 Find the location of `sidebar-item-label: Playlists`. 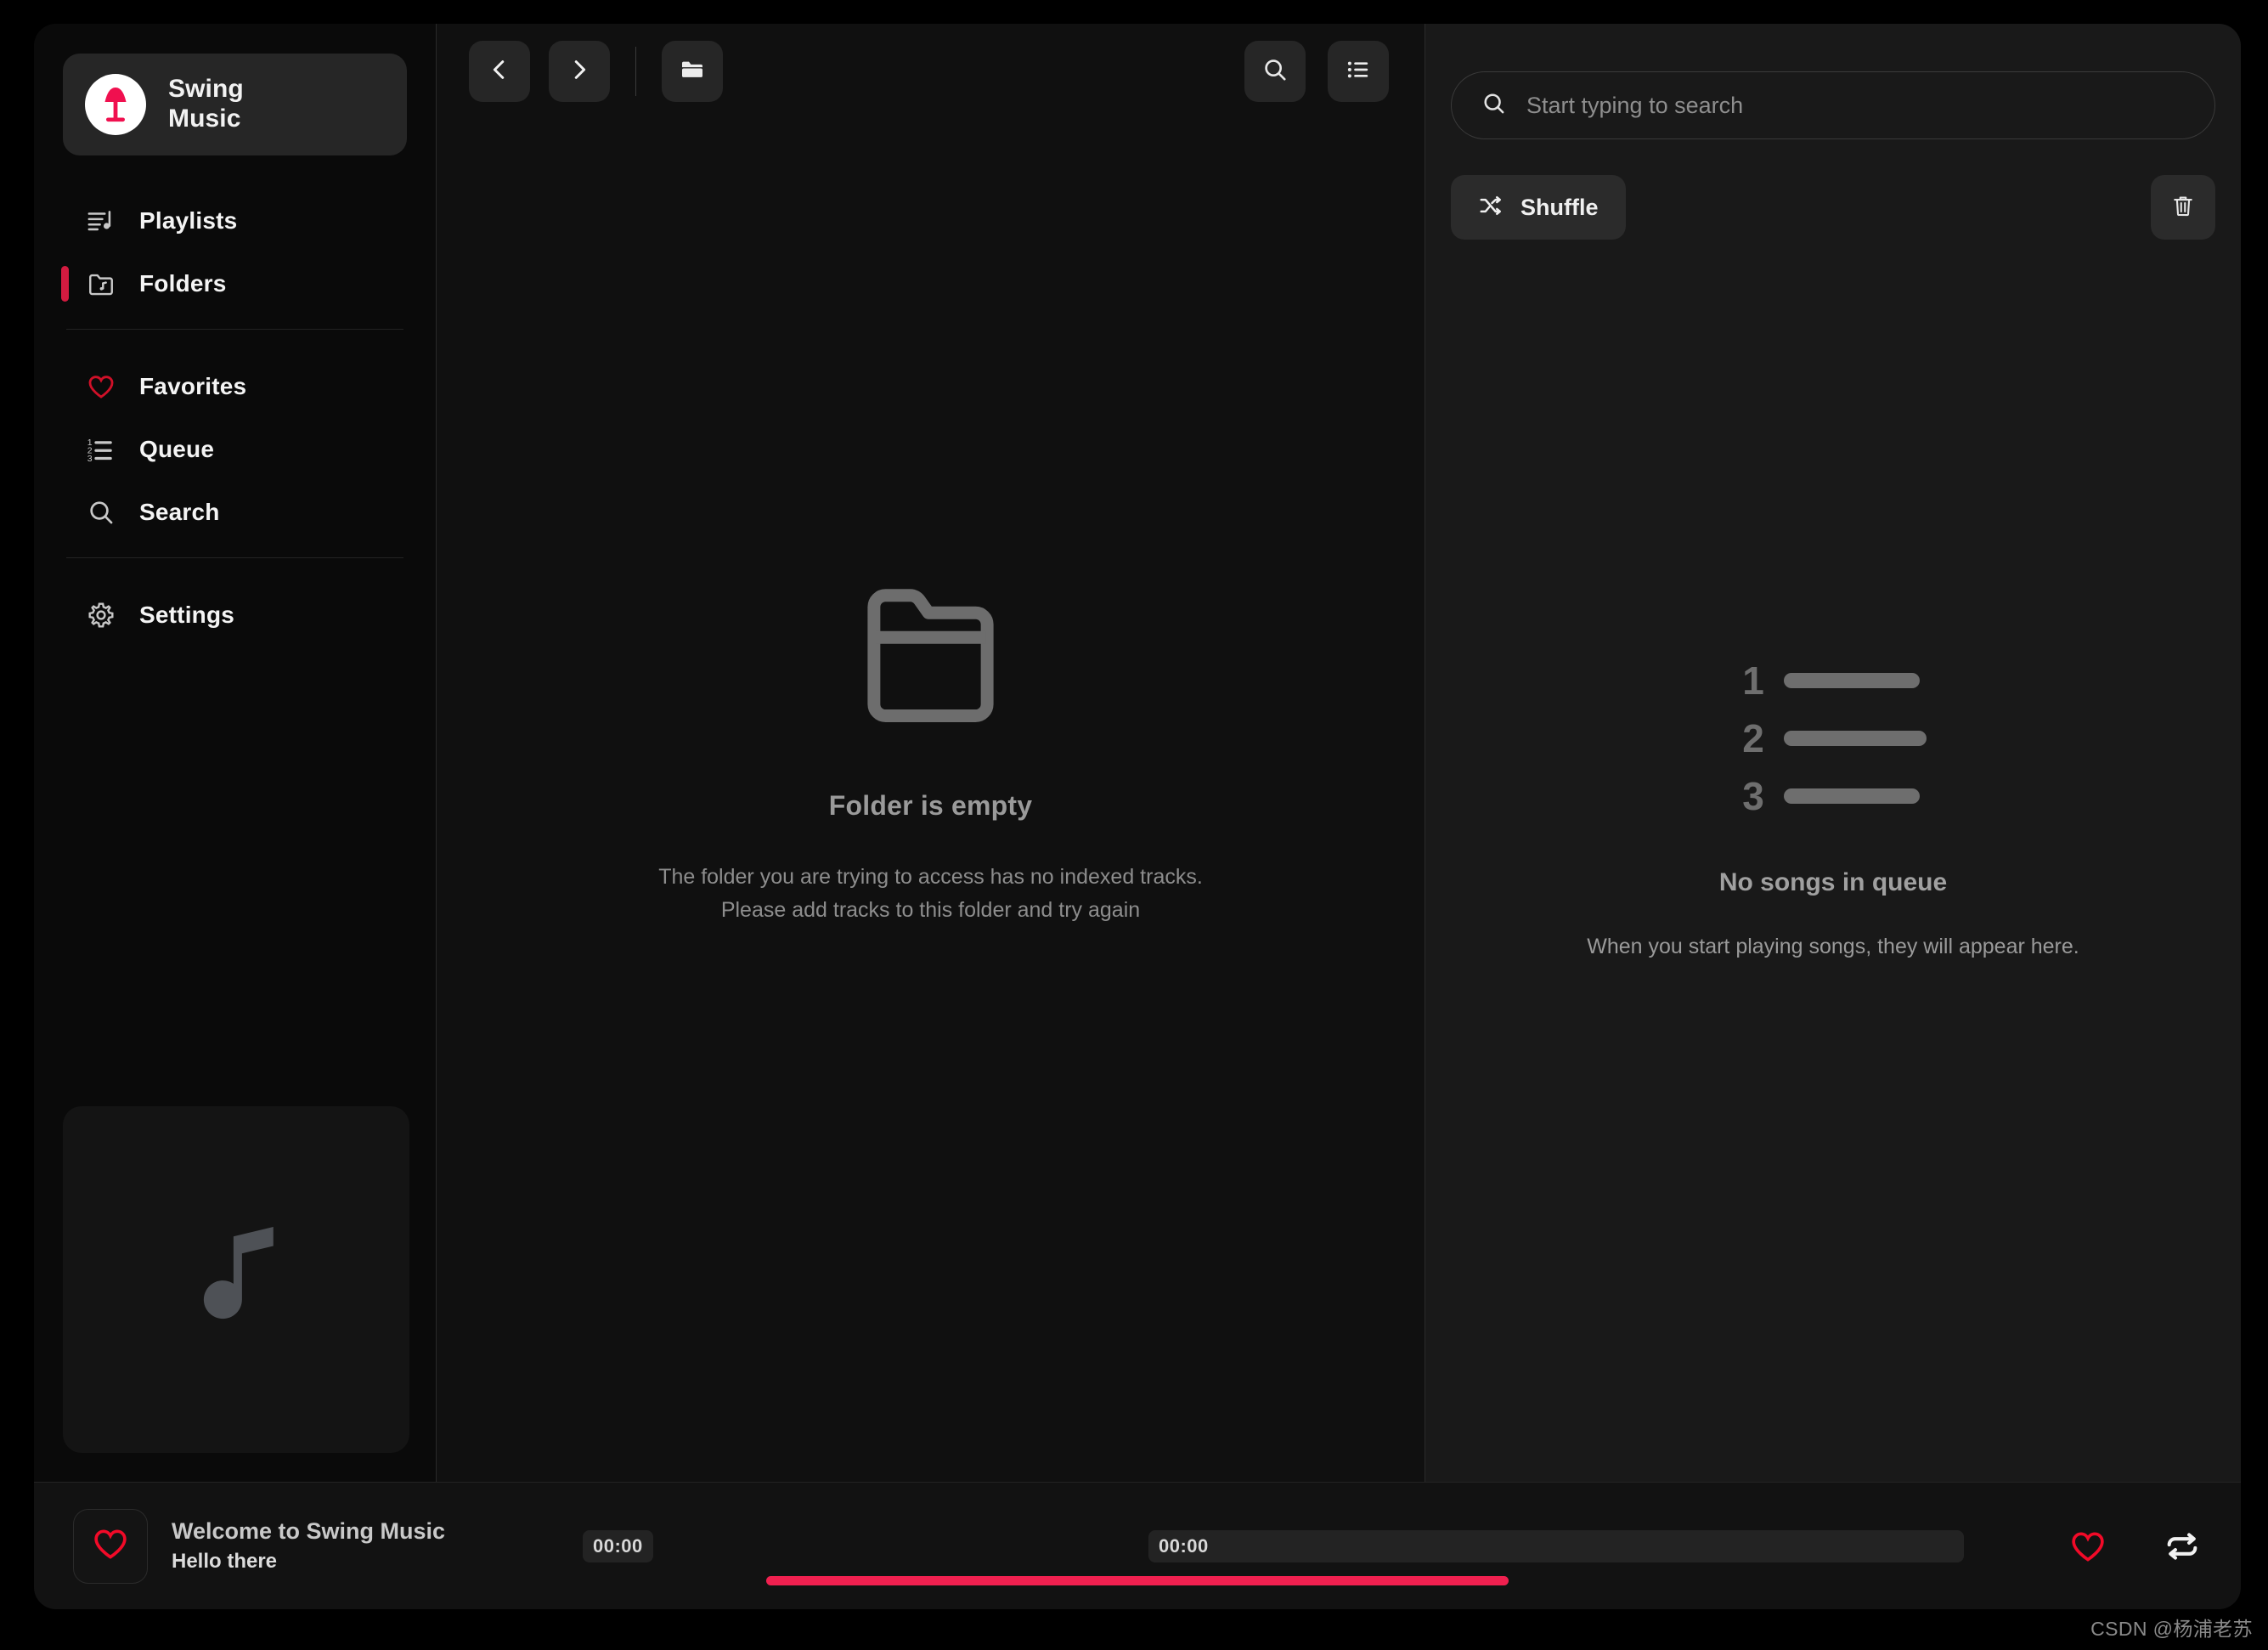

sidebar-item-label: Playlists is located at coordinates (188, 220).